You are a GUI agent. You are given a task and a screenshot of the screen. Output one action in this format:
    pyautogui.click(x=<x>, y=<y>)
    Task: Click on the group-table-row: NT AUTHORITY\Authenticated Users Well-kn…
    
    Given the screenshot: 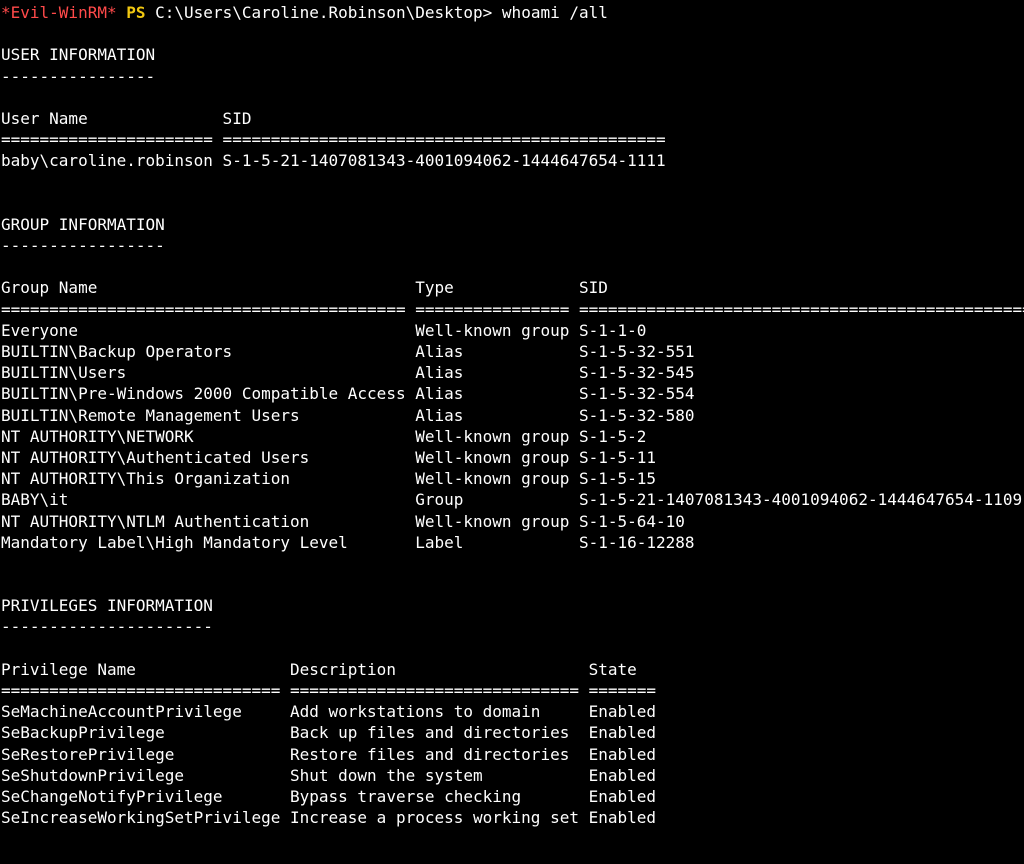 What is the action you would take?
    pyautogui.click(x=329, y=457)
    